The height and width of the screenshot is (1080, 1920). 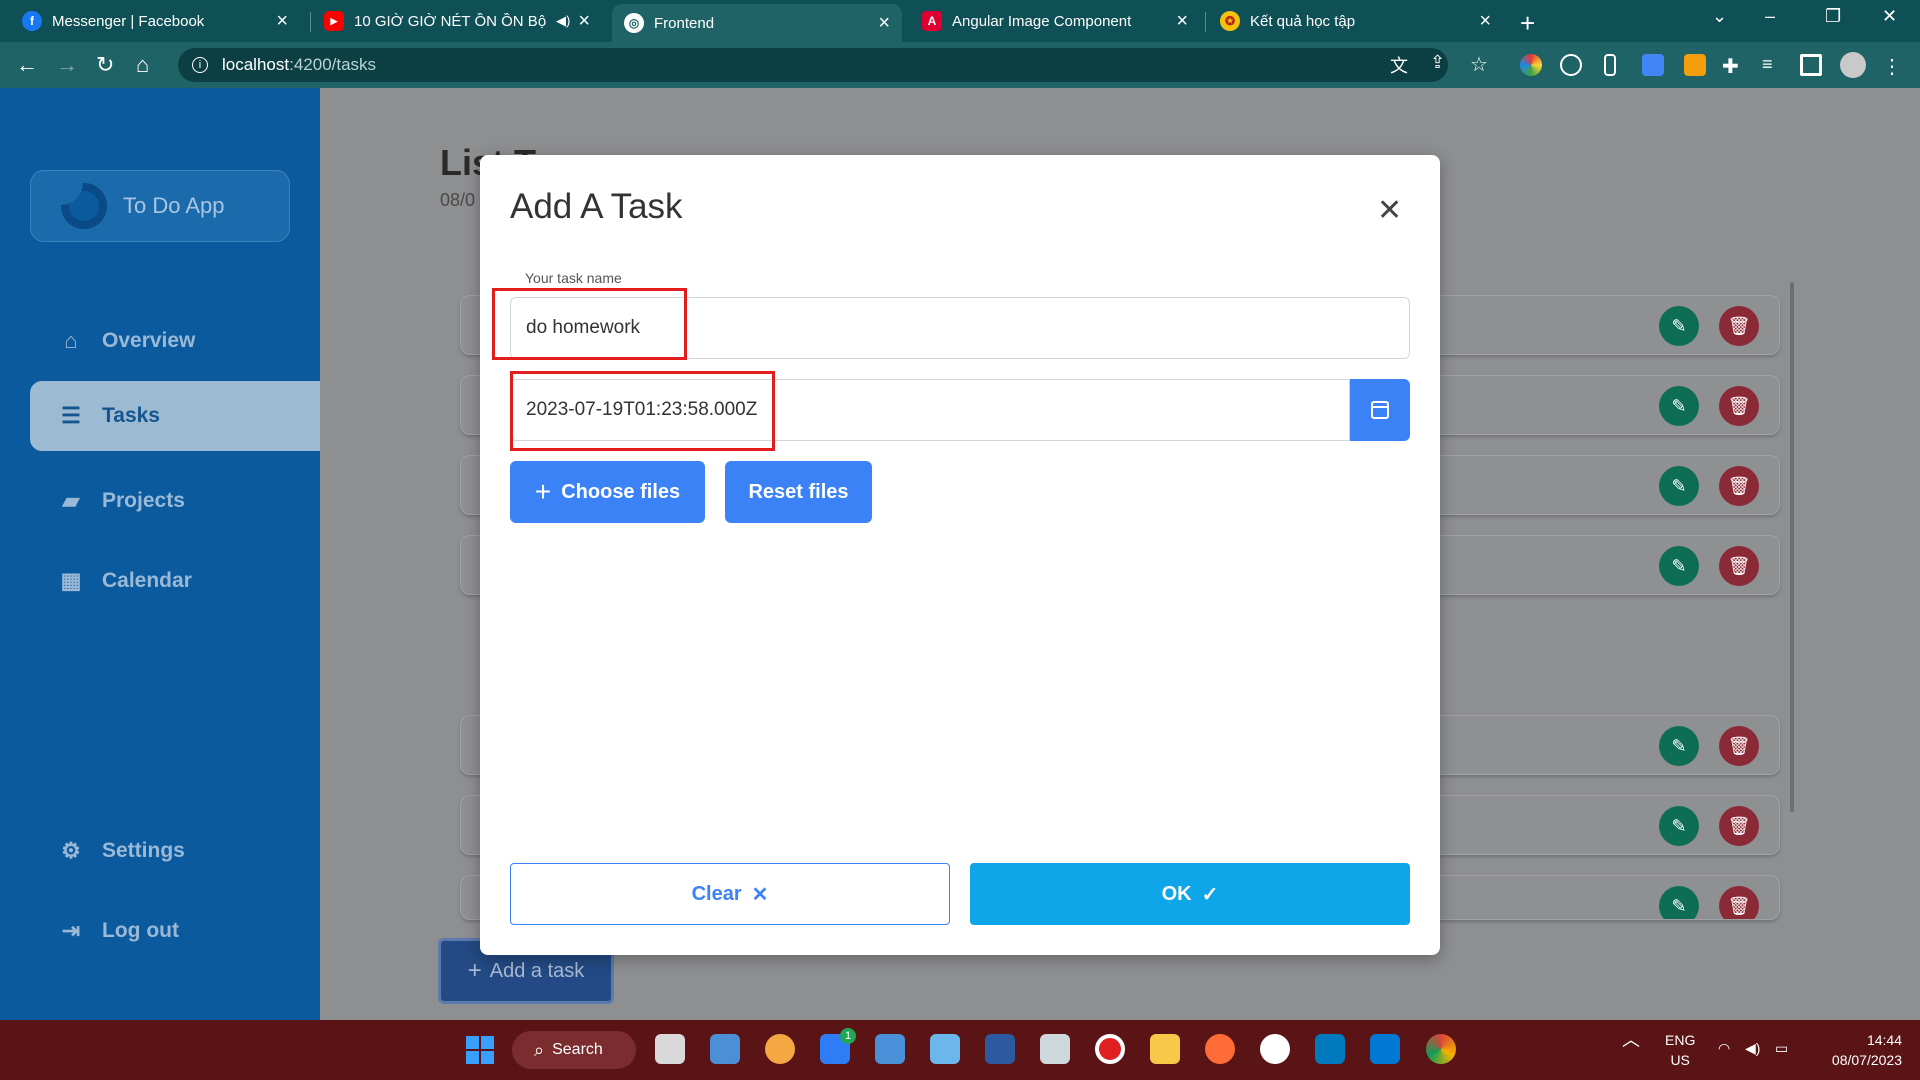 I want to click on remote-desktop-icon, so click(x=945, y=1049).